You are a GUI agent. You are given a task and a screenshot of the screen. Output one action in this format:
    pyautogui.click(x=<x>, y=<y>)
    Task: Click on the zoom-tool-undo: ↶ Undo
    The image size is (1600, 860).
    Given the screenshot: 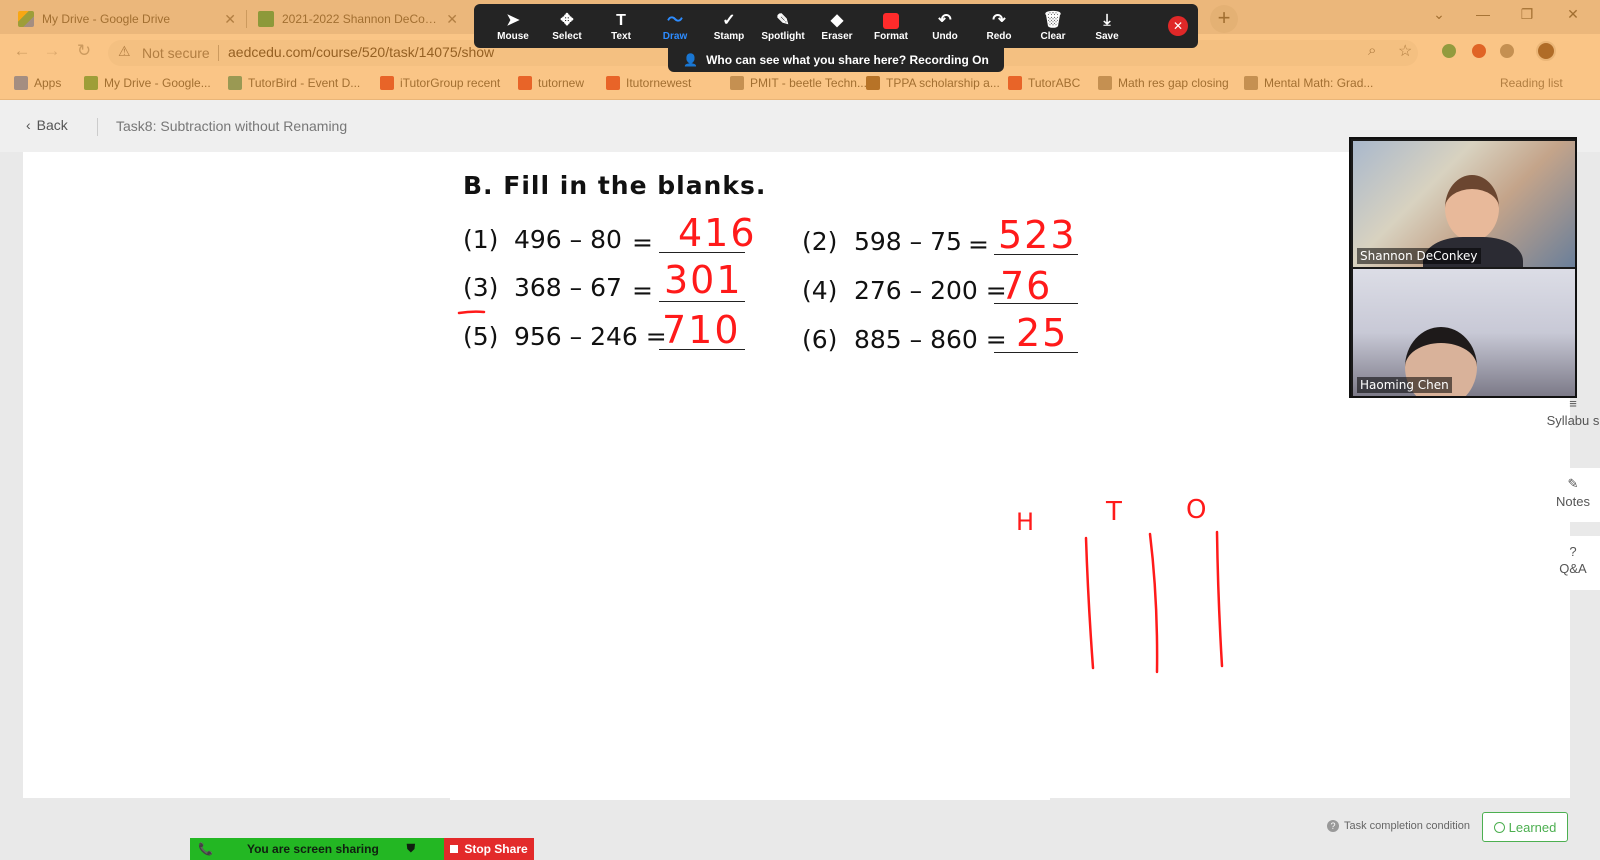 What is the action you would take?
    pyautogui.click(x=945, y=26)
    